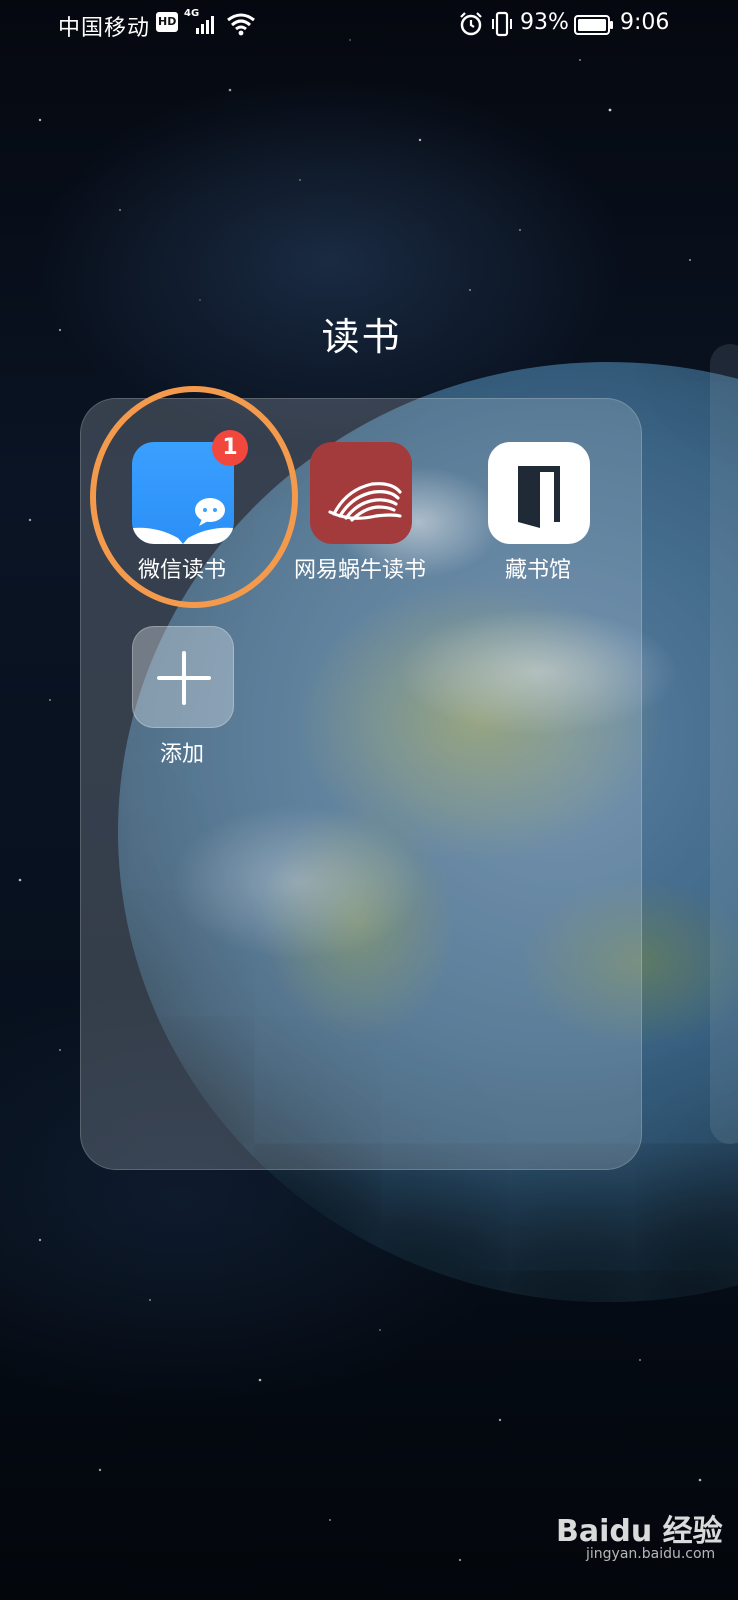  What do you see at coordinates (502, 24) in the screenshot?
I see `vibrate-icon` at bounding box center [502, 24].